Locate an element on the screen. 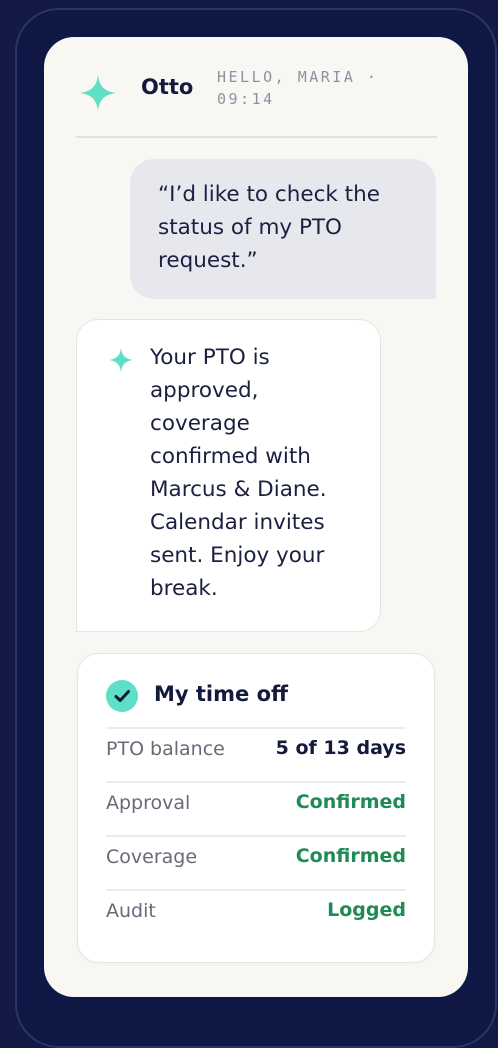 The width and height of the screenshot is (498, 1048). assistant-name: Otto is located at coordinates (167, 87).